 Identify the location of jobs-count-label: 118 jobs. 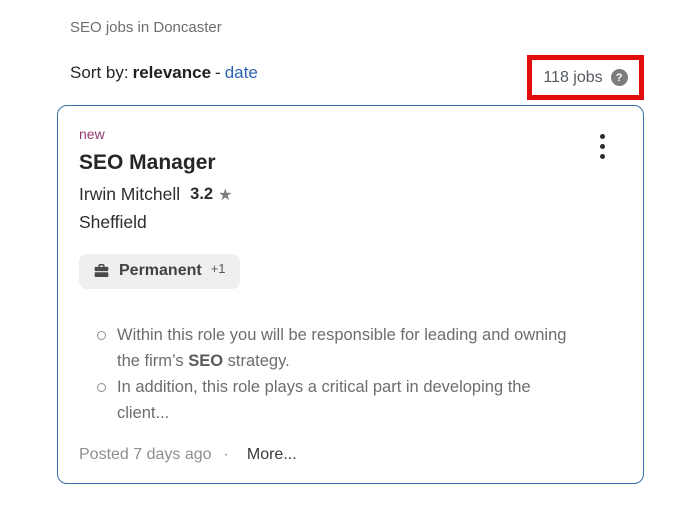
(573, 77).